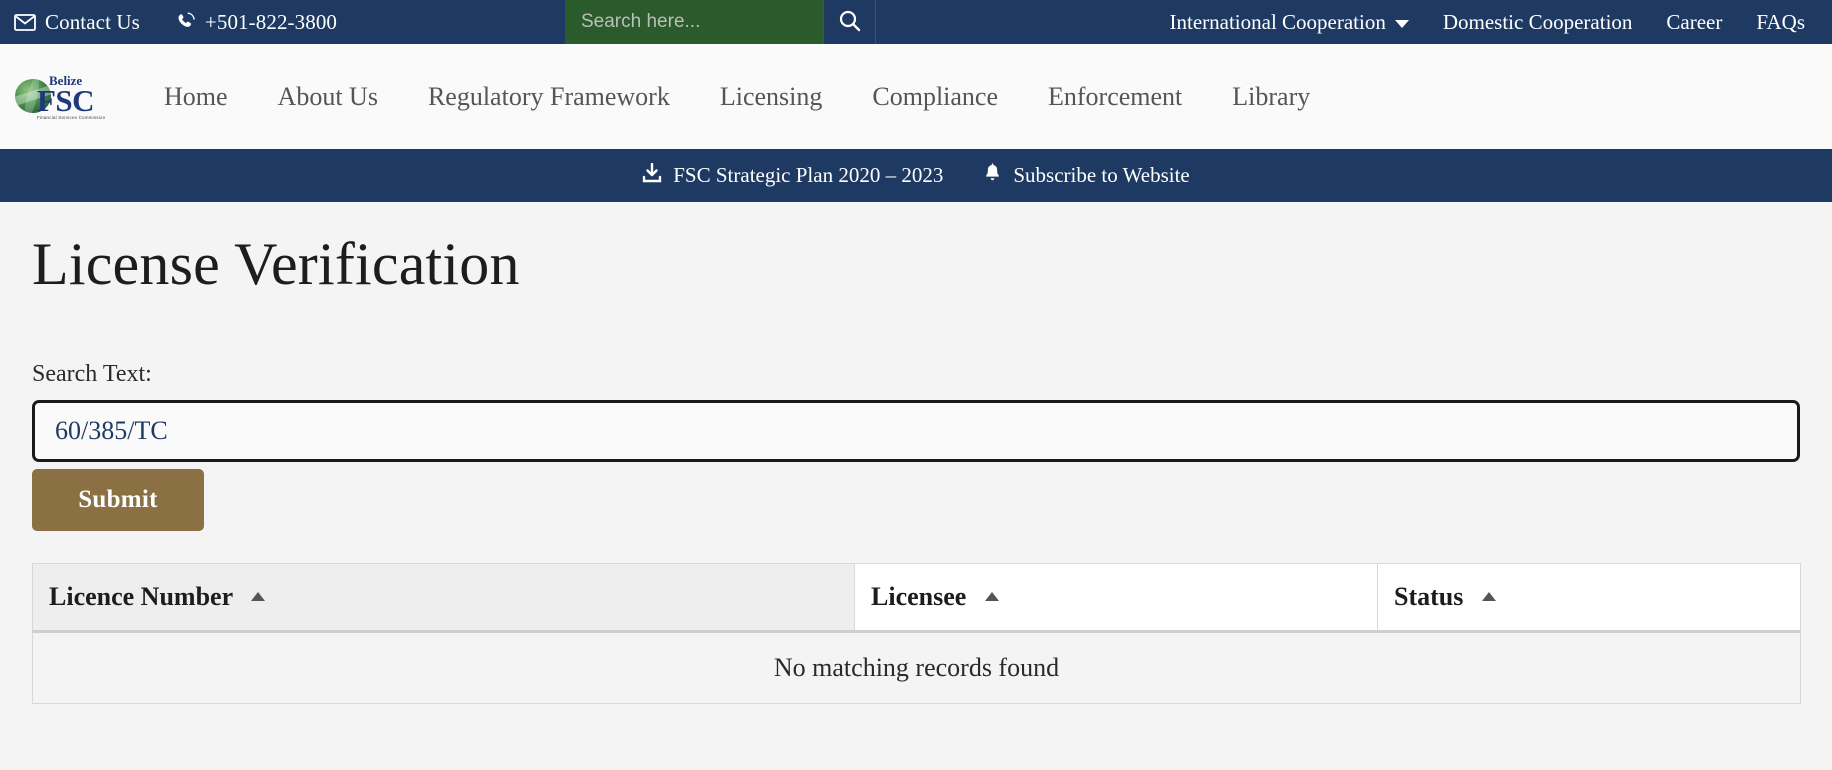  What do you see at coordinates (992, 175) in the screenshot?
I see `bell-icon` at bounding box center [992, 175].